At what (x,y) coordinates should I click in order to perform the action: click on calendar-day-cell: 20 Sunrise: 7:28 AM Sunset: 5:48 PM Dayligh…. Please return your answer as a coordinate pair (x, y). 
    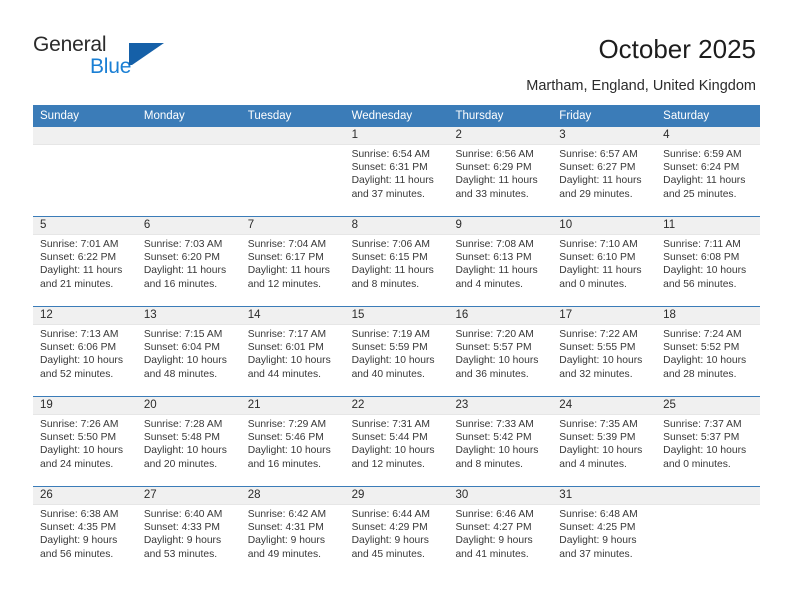
    Looking at the image, I should click on (188, 441).